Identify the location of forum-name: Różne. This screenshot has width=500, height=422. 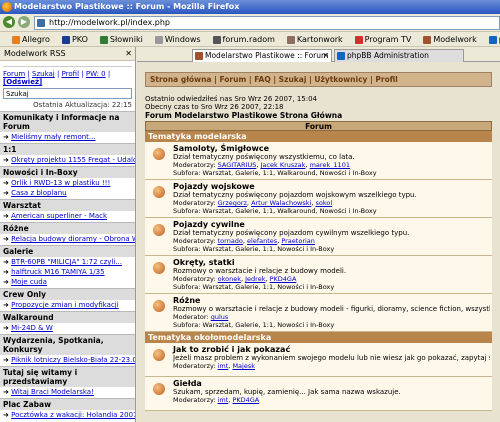
(331, 300).